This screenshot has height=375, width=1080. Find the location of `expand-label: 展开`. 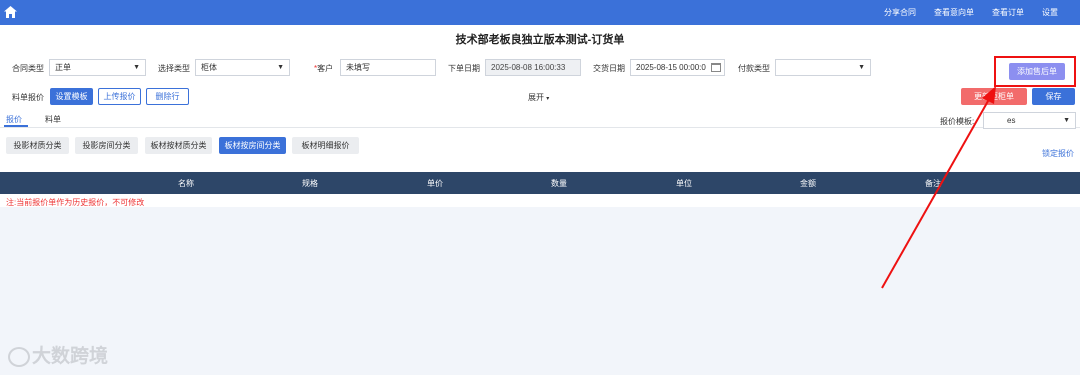

expand-label: 展开 is located at coordinates (536, 97).